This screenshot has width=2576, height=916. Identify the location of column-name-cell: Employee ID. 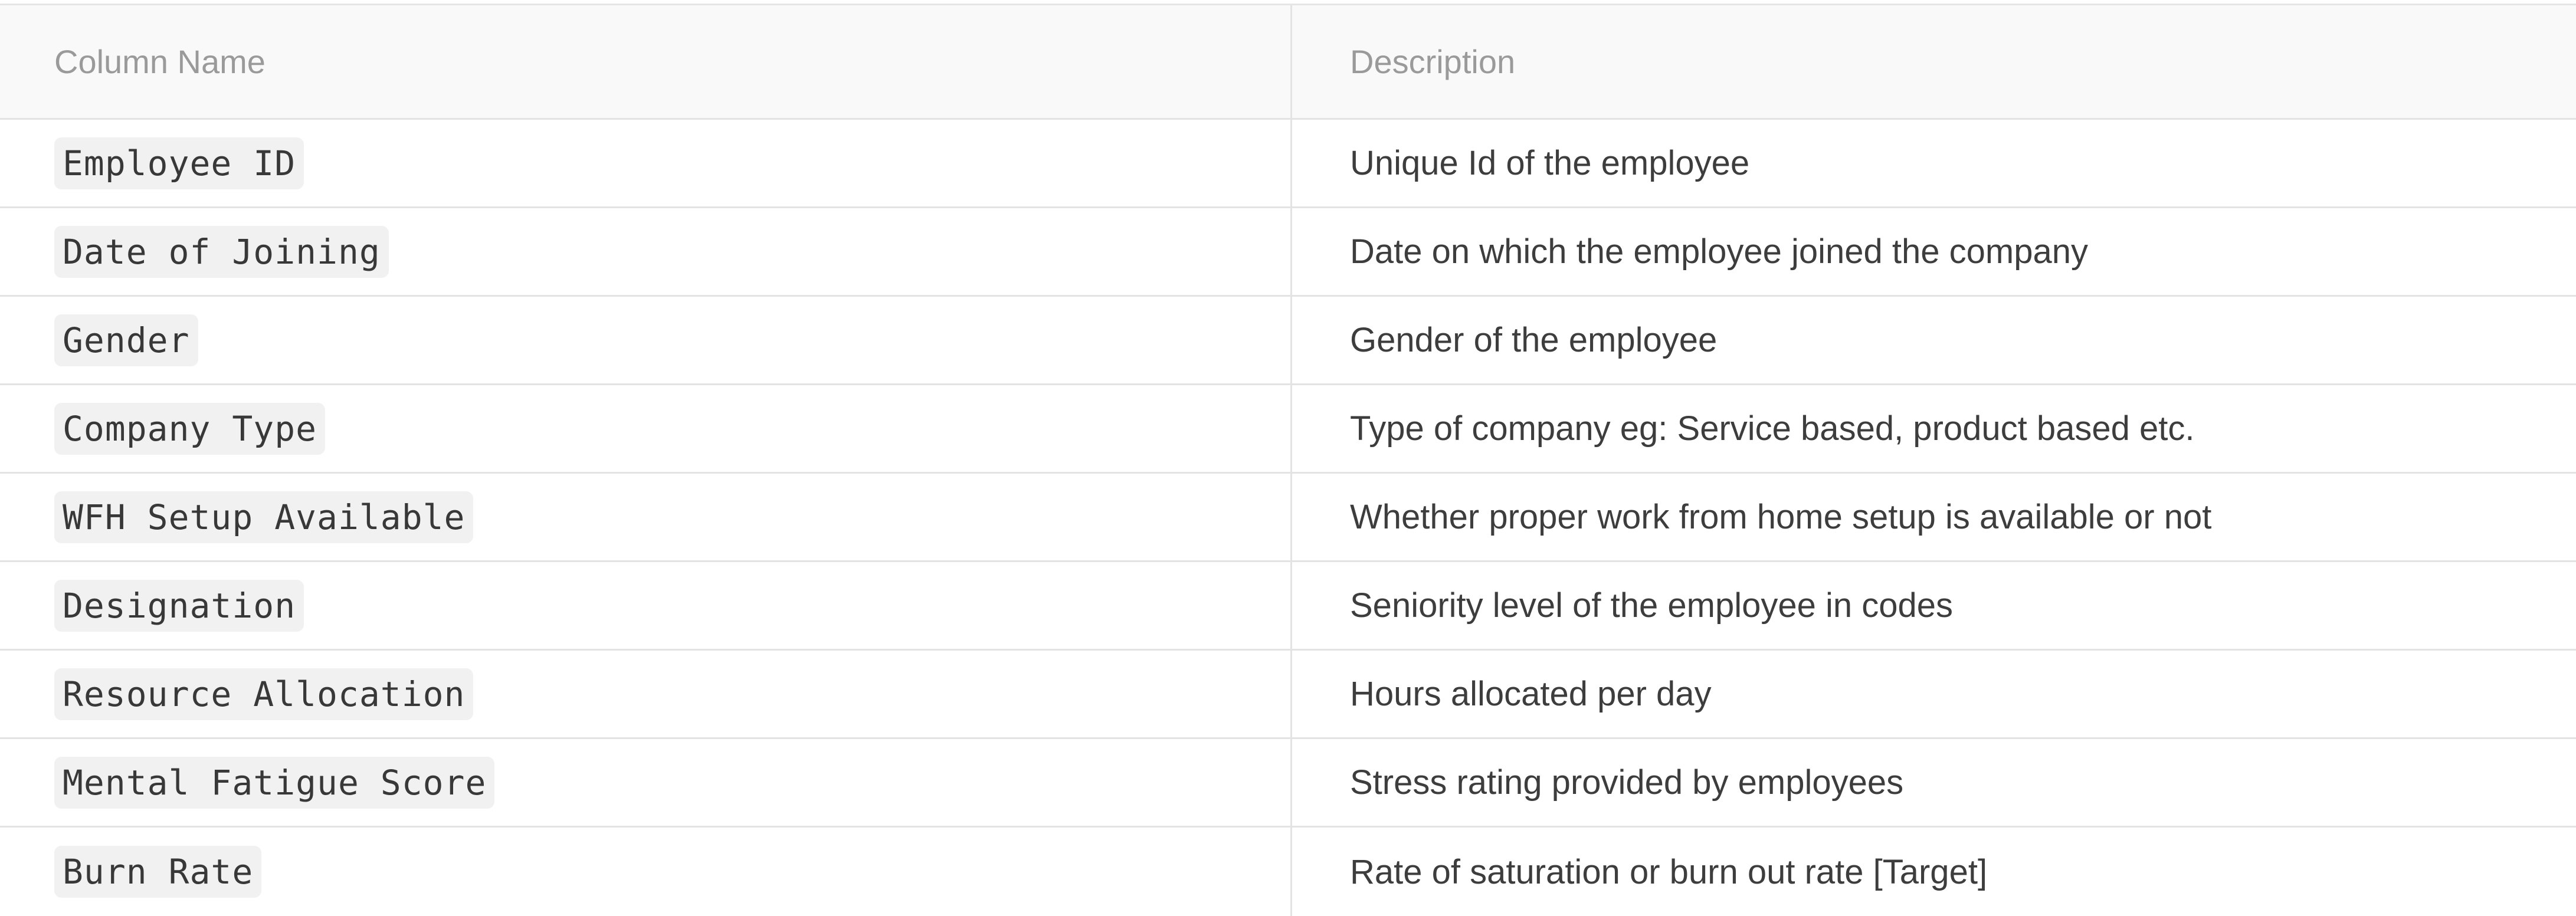
(646, 163).